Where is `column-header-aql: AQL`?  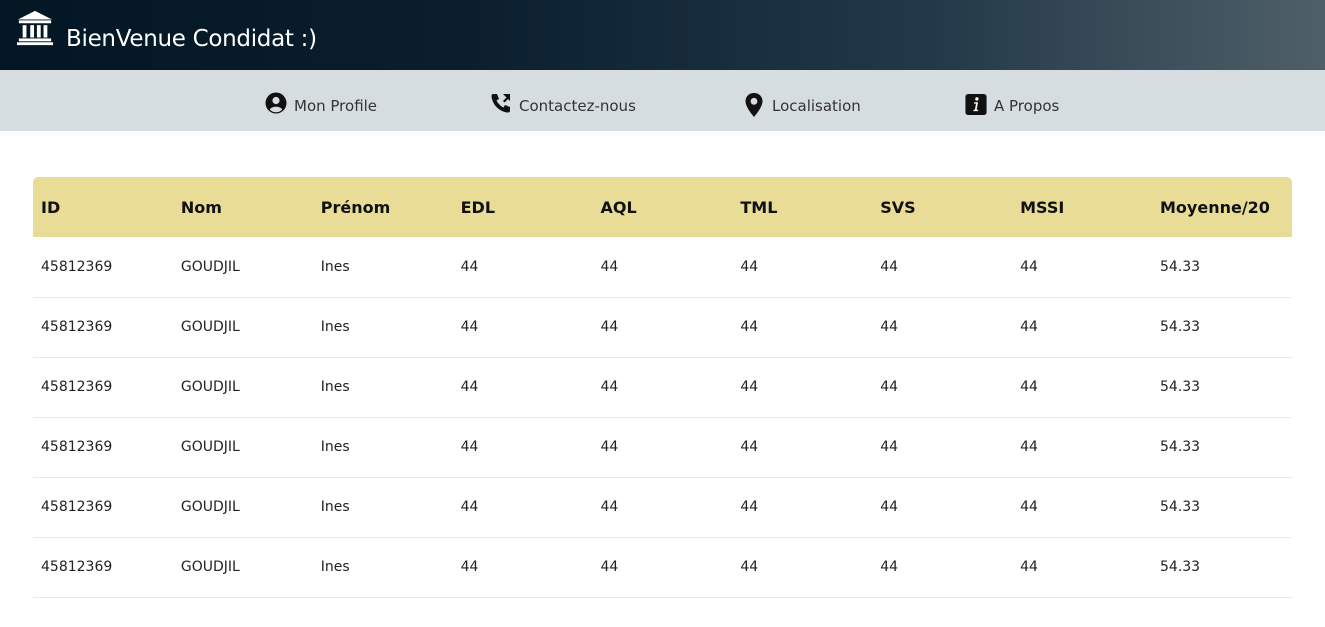
column-header-aql: AQL is located at coordinates (618, 207).